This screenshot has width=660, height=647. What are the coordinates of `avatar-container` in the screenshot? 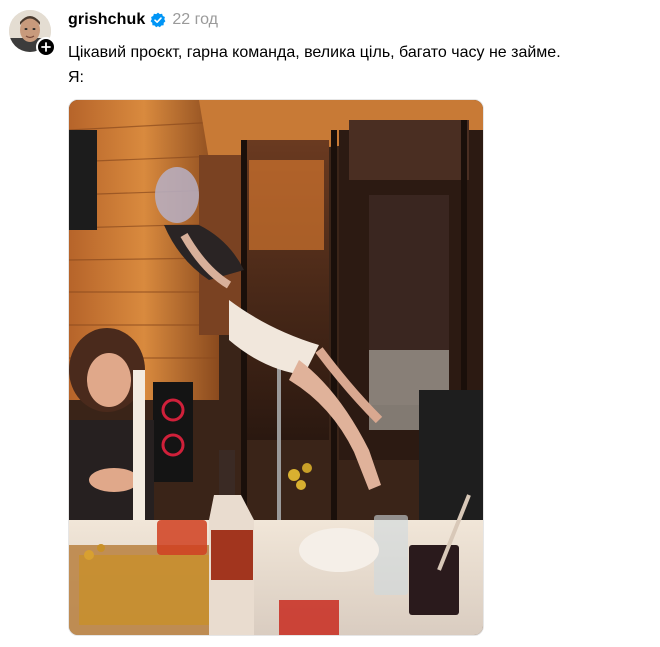 It's located at (32, 33).